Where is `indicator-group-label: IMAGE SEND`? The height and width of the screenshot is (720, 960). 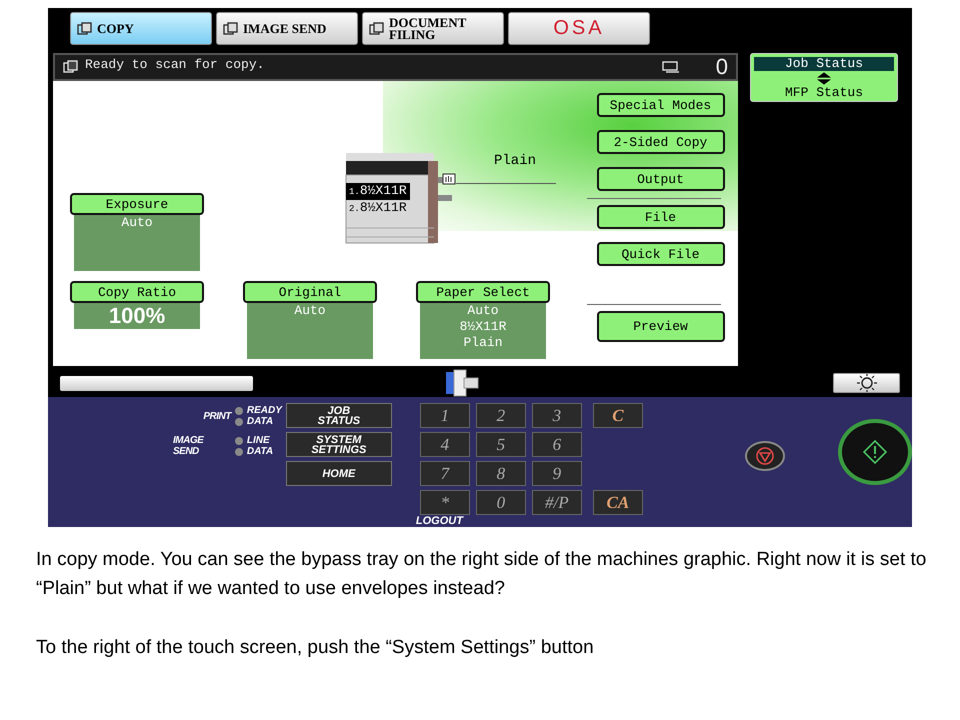 indicator-group-label: IMAGE SEND is located at coordinates (189, 446).